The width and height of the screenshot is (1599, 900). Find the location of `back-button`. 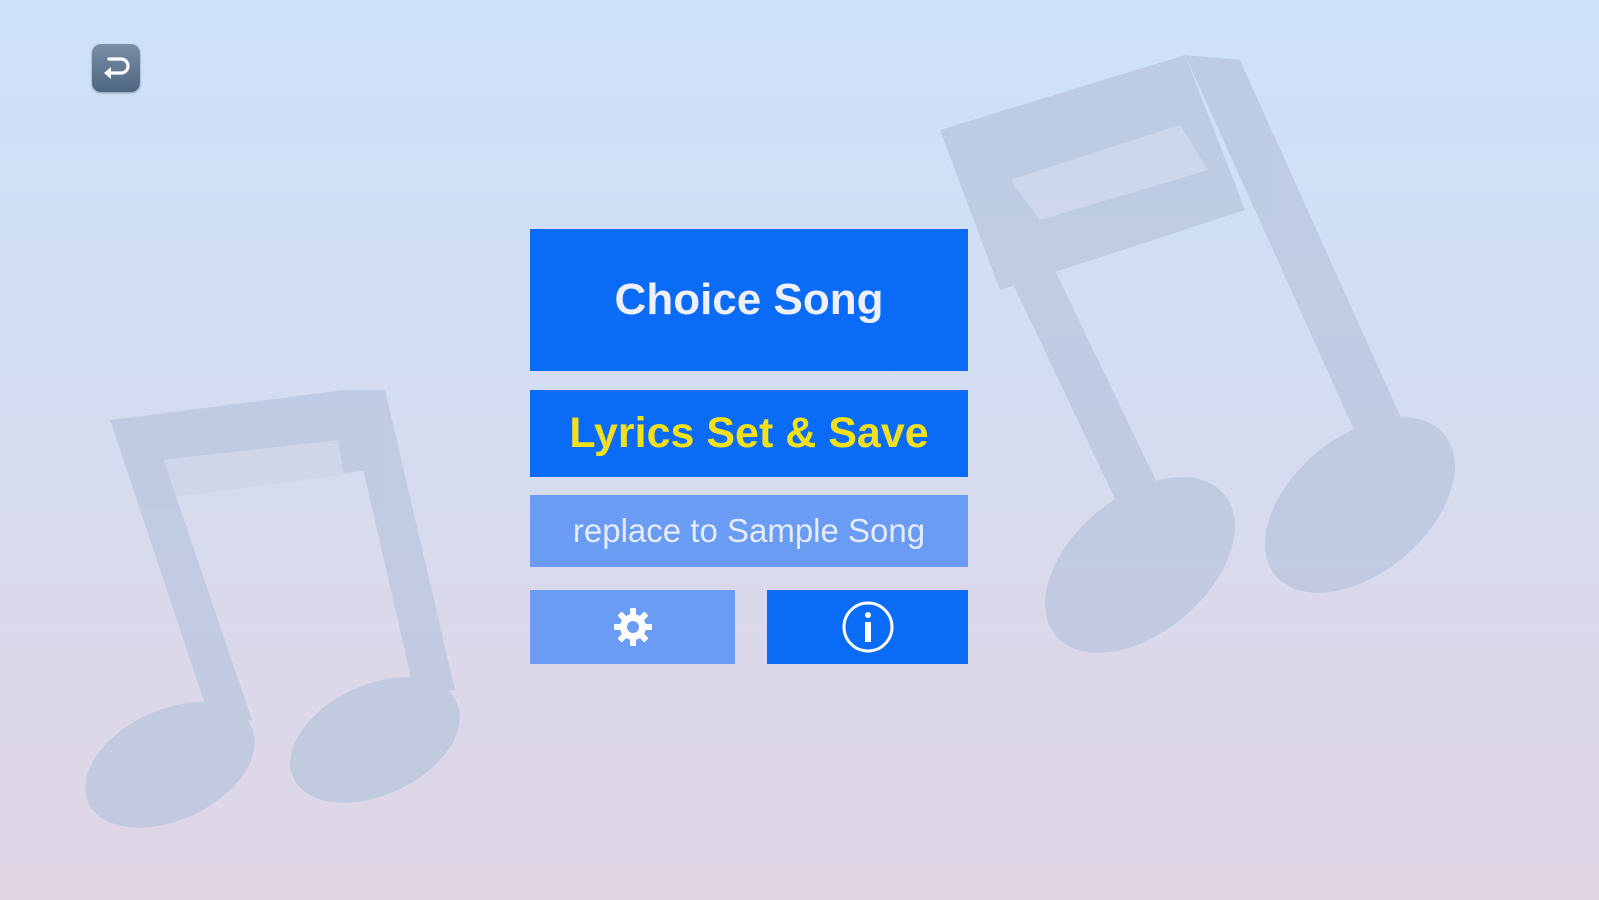

back-button is located at coordinates (116, 68).